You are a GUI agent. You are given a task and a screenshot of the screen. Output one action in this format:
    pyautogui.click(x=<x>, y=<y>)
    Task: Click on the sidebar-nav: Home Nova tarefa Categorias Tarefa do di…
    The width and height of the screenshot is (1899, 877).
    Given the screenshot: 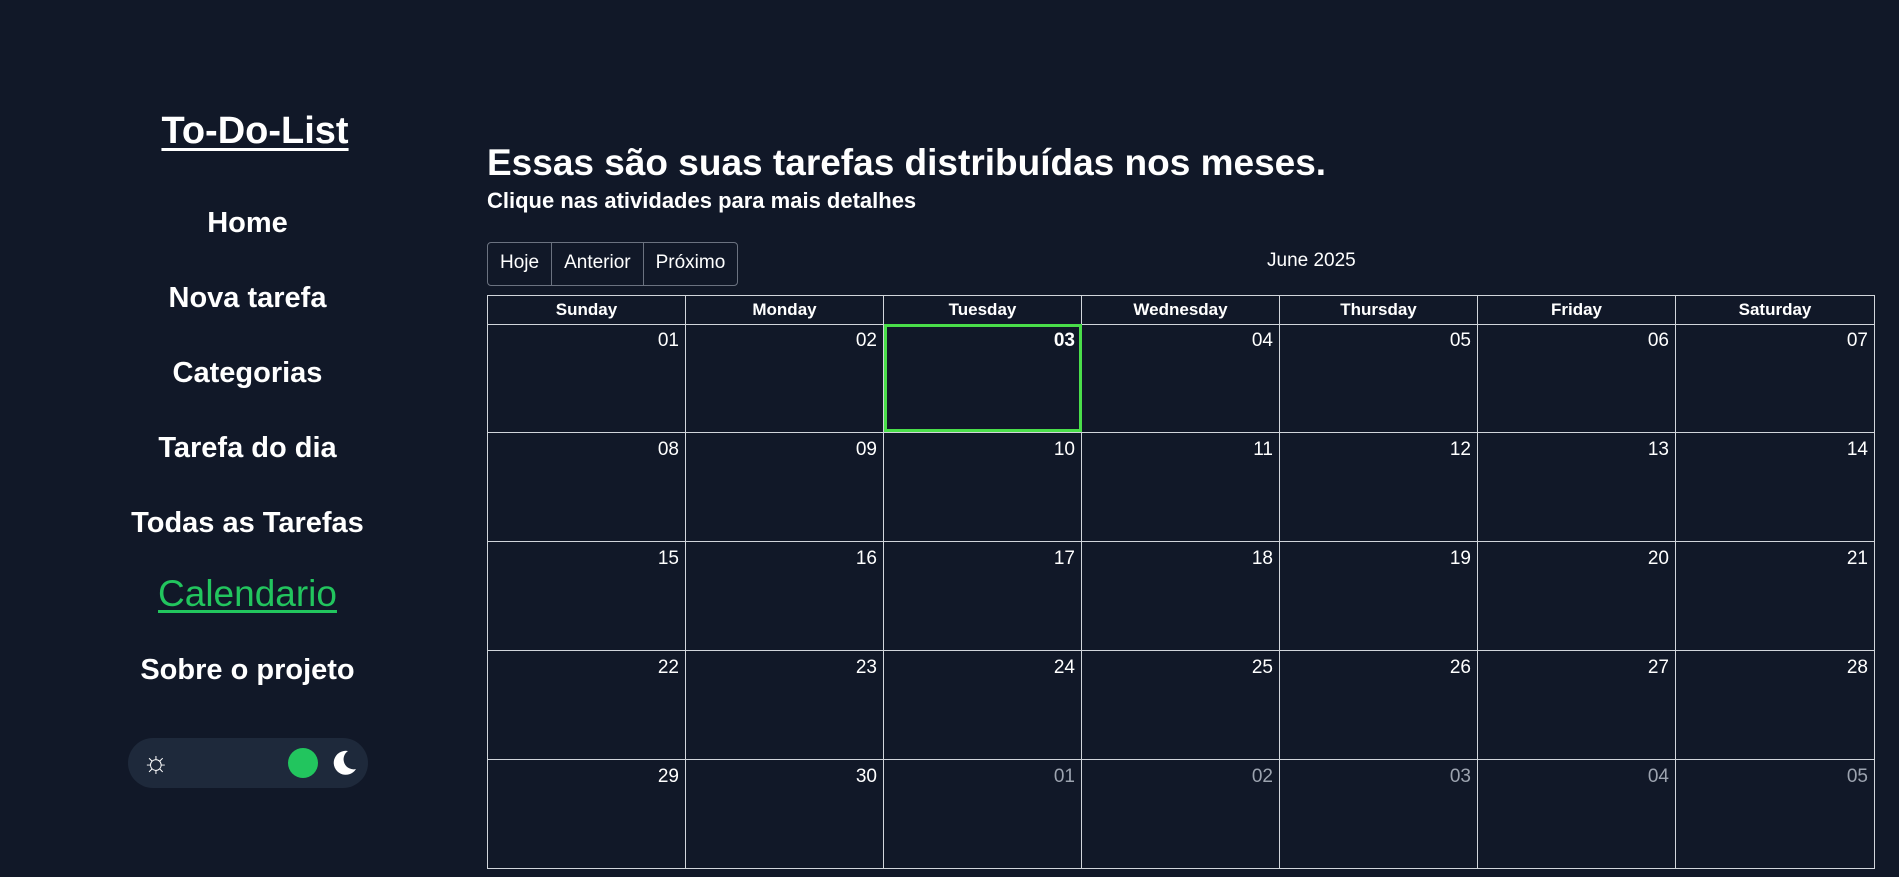 What is the action you would take?
    pyautogui.click(x=247, y=468)
    